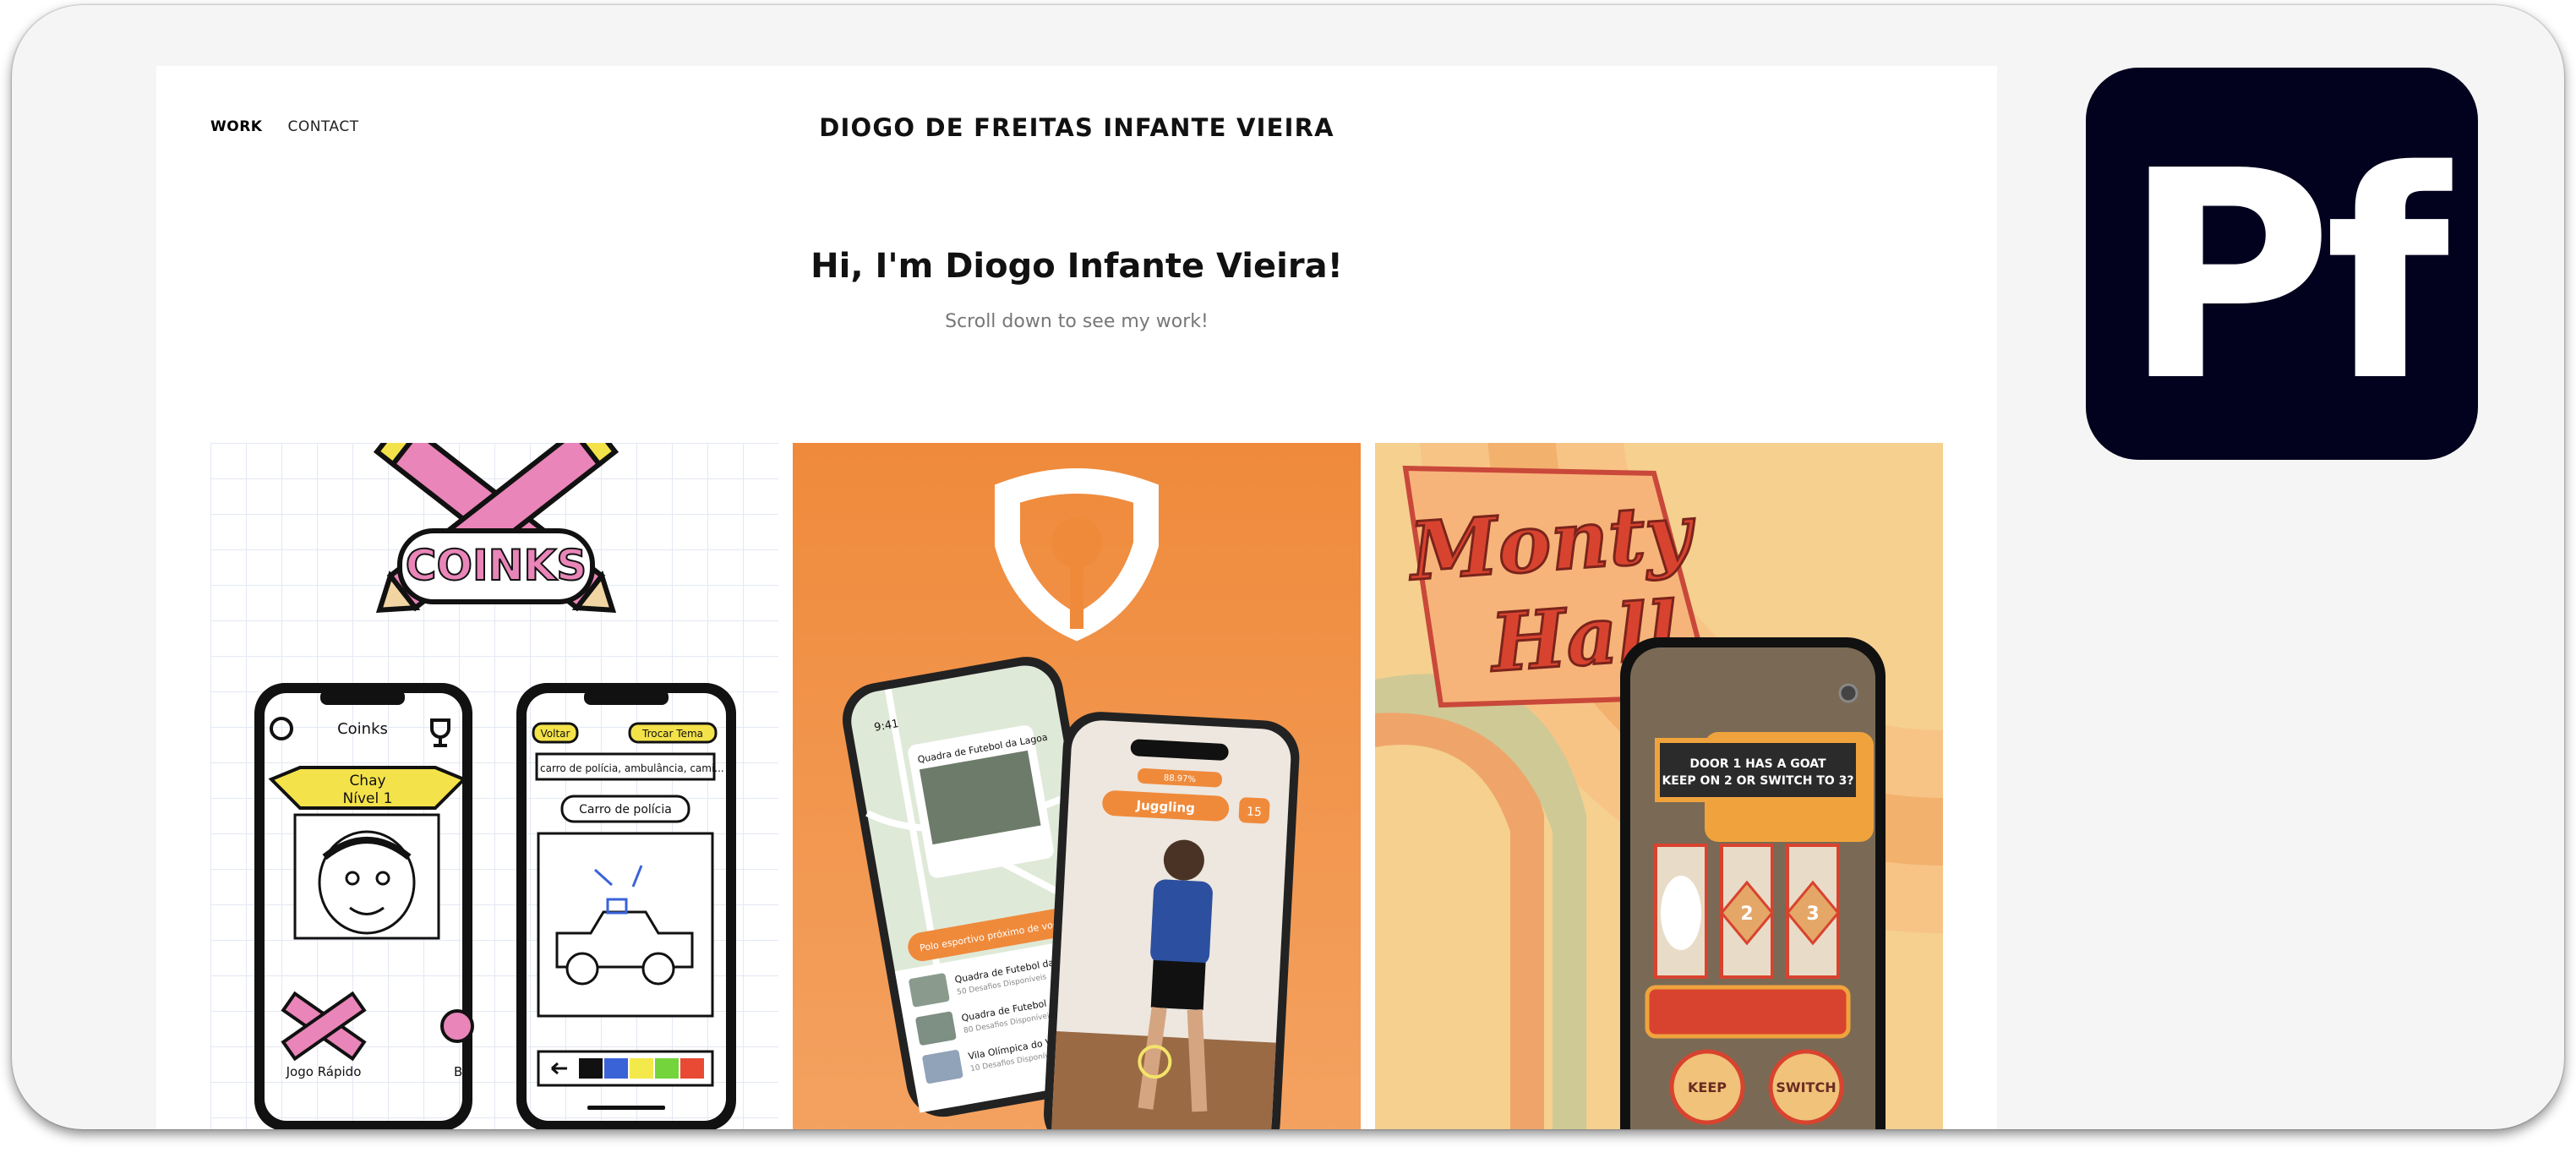 This screenshot has height=1158, width=2576. I want to click on adobe-portfolio-app-icon: Pf, so click(2282, 264).